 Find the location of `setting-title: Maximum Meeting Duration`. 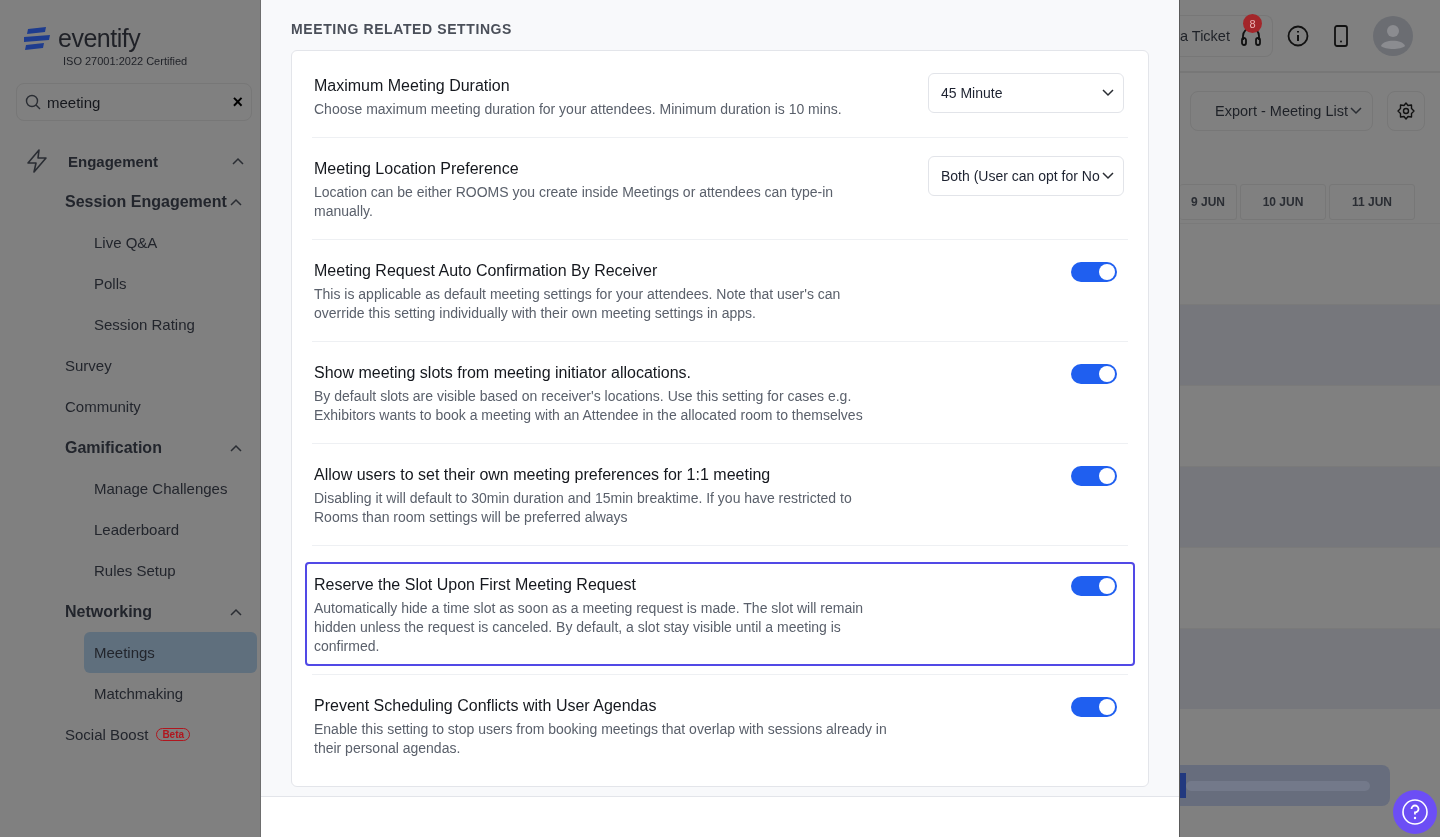

setting-title: Maximum Meeting Duration is located at coordinates (412, 86).